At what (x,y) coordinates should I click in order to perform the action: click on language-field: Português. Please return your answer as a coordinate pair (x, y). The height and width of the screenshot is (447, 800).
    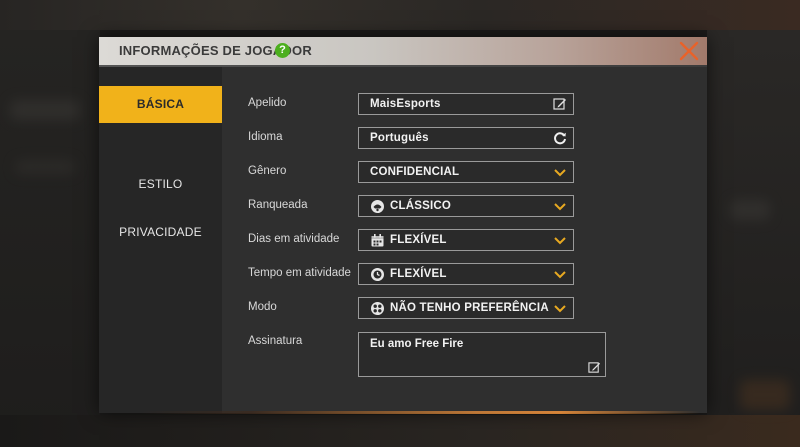
    Looking at the image, I should click on (466, 138).